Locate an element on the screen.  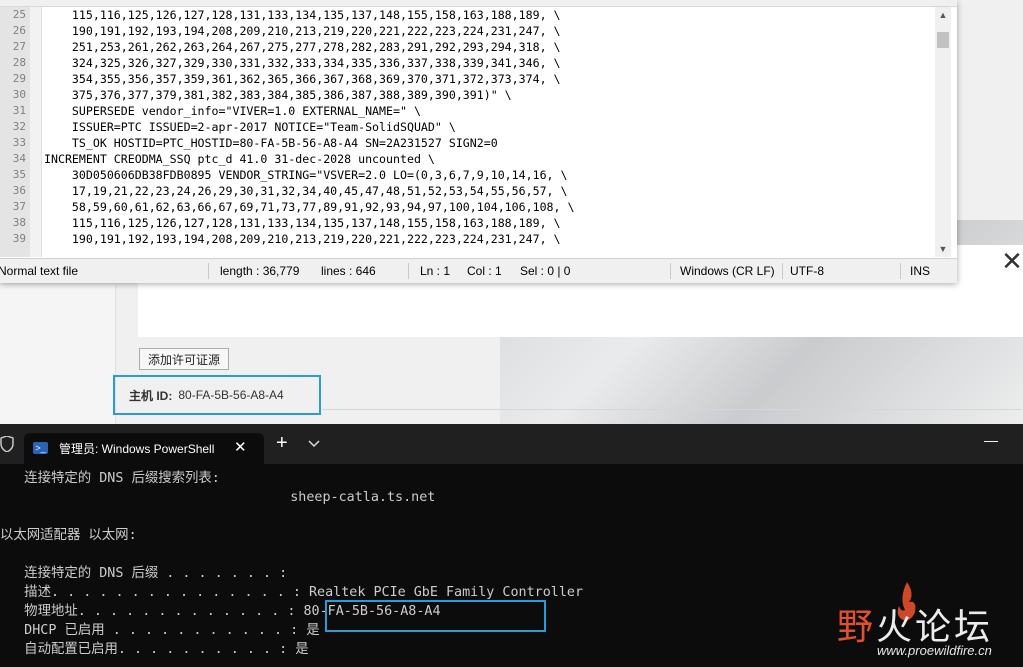
status-file-type: Normal text file is located at coordinates (39, 271).